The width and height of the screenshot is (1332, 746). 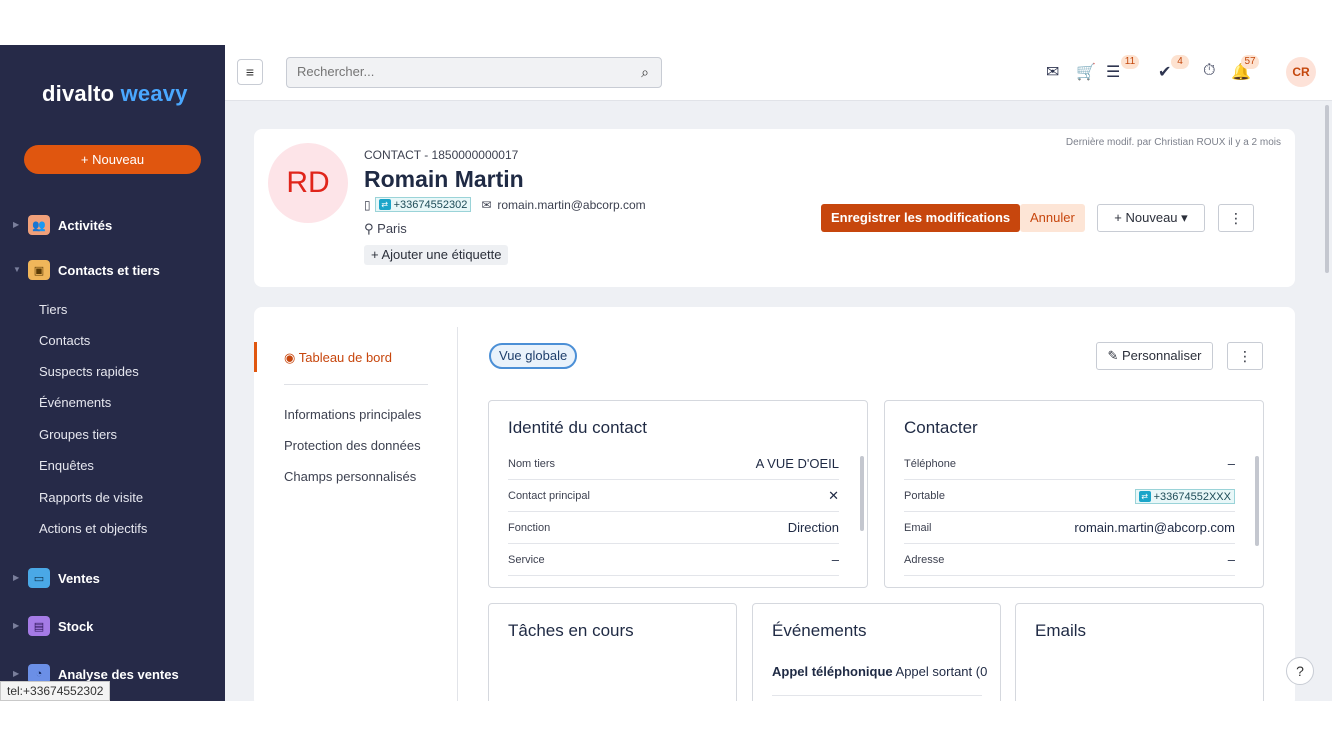 What do you see at coordinates (441, 155) in the screenshot?
I see `contact-code: CONTACT - 1850000000017` at bounding box center [441, 155].